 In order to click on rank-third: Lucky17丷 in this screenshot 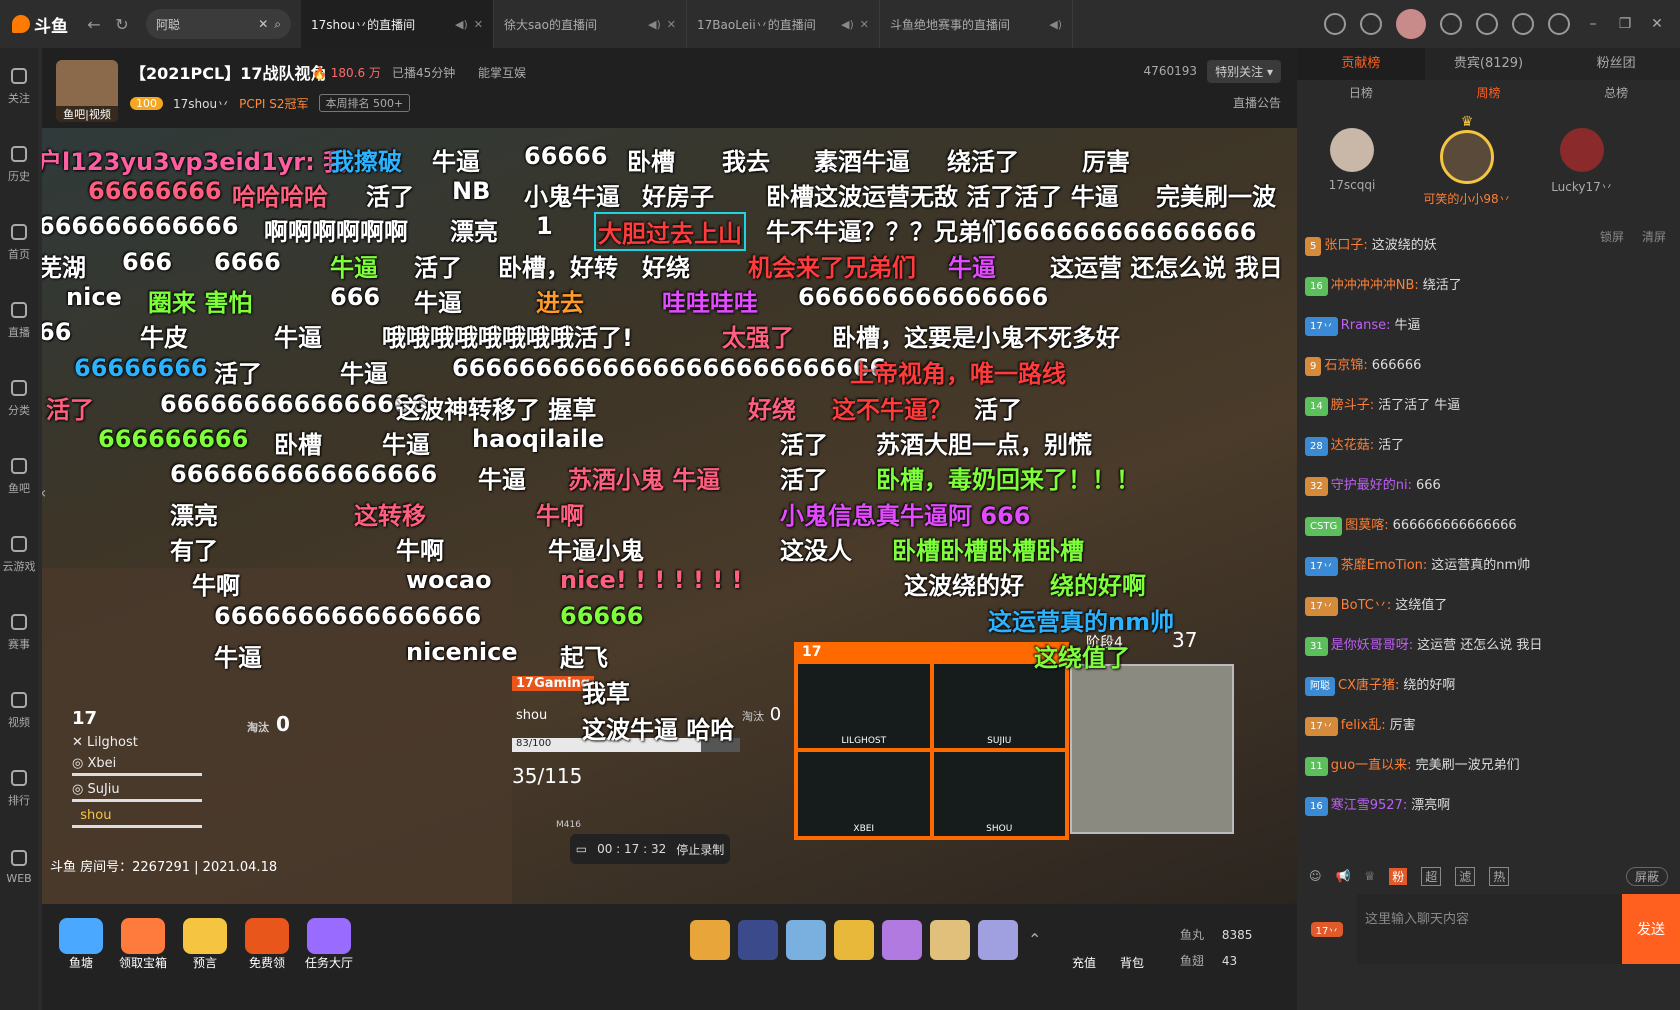, I will do `click(1582, 161)`.